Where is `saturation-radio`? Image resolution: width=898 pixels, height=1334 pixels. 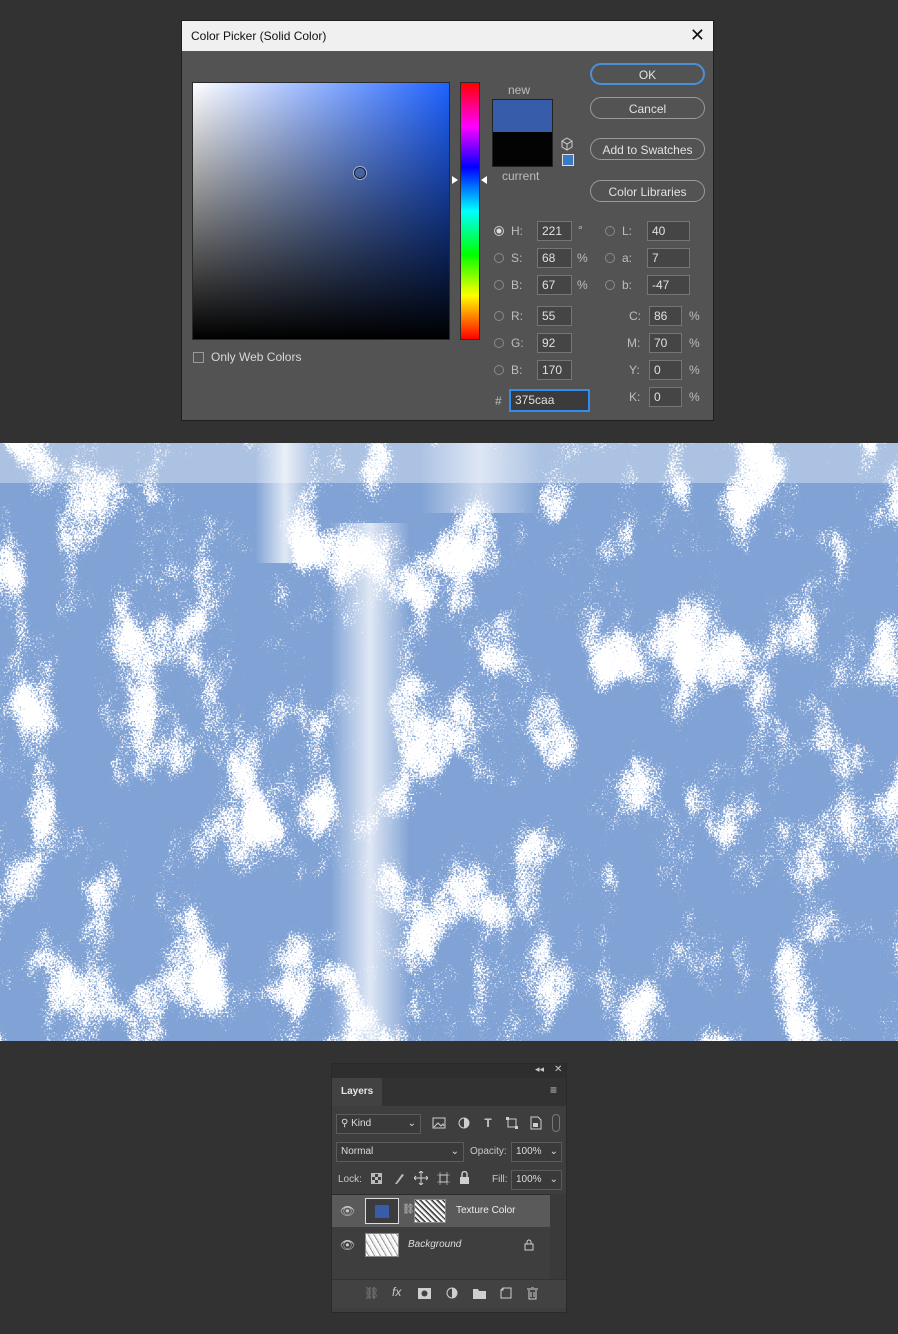 saturation-radio is located at coordinates (499, 258).